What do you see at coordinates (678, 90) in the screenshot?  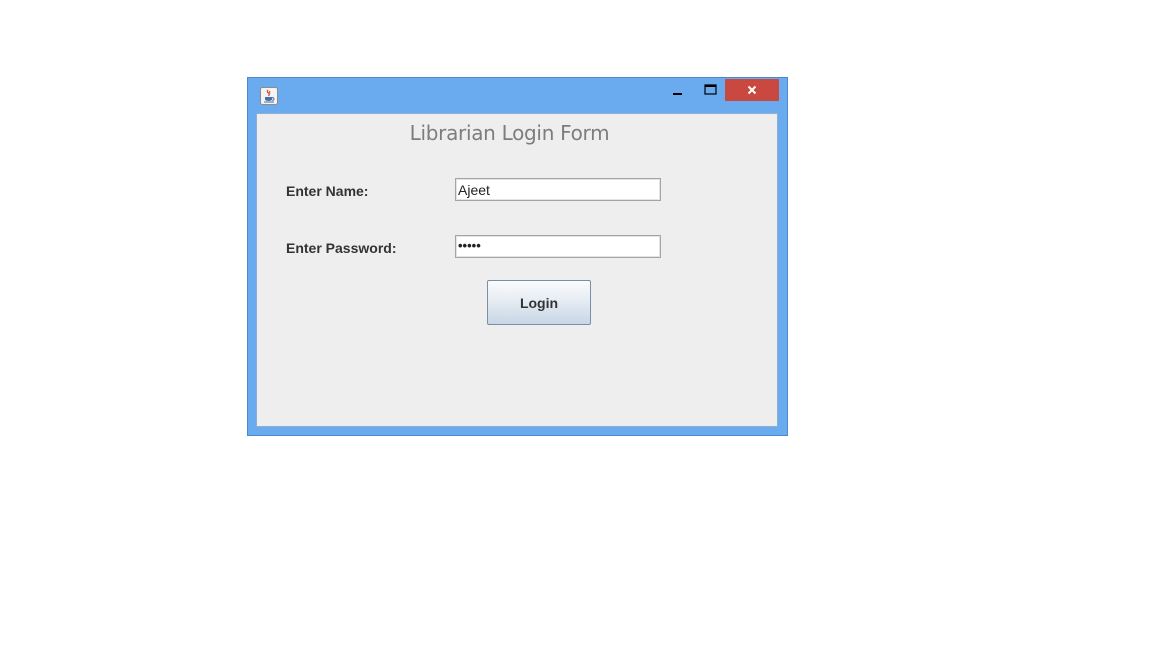 I see `minimize-button` at bounding box center [678, 90].